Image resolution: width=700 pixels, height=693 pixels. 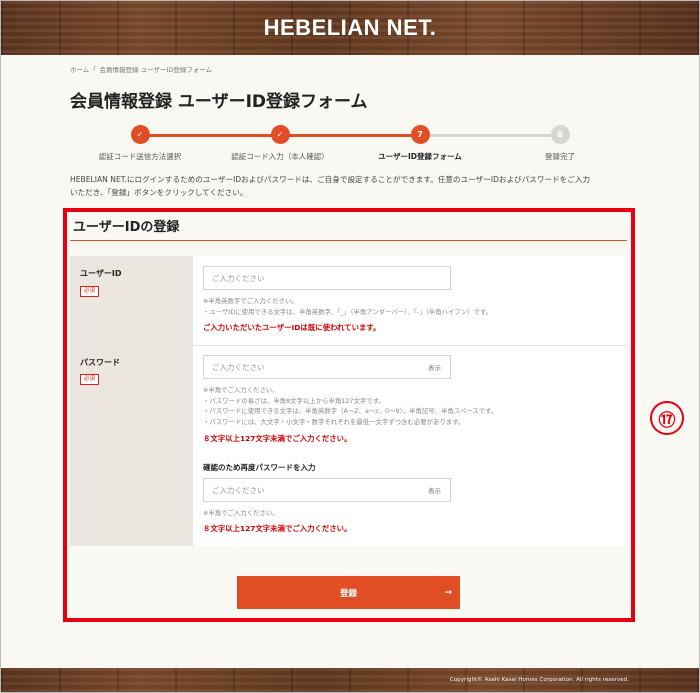 What do you see at coordinates (560, 156) in the screenshot?
I see `step-label: 登録完了` at bounding box center [560, 156].